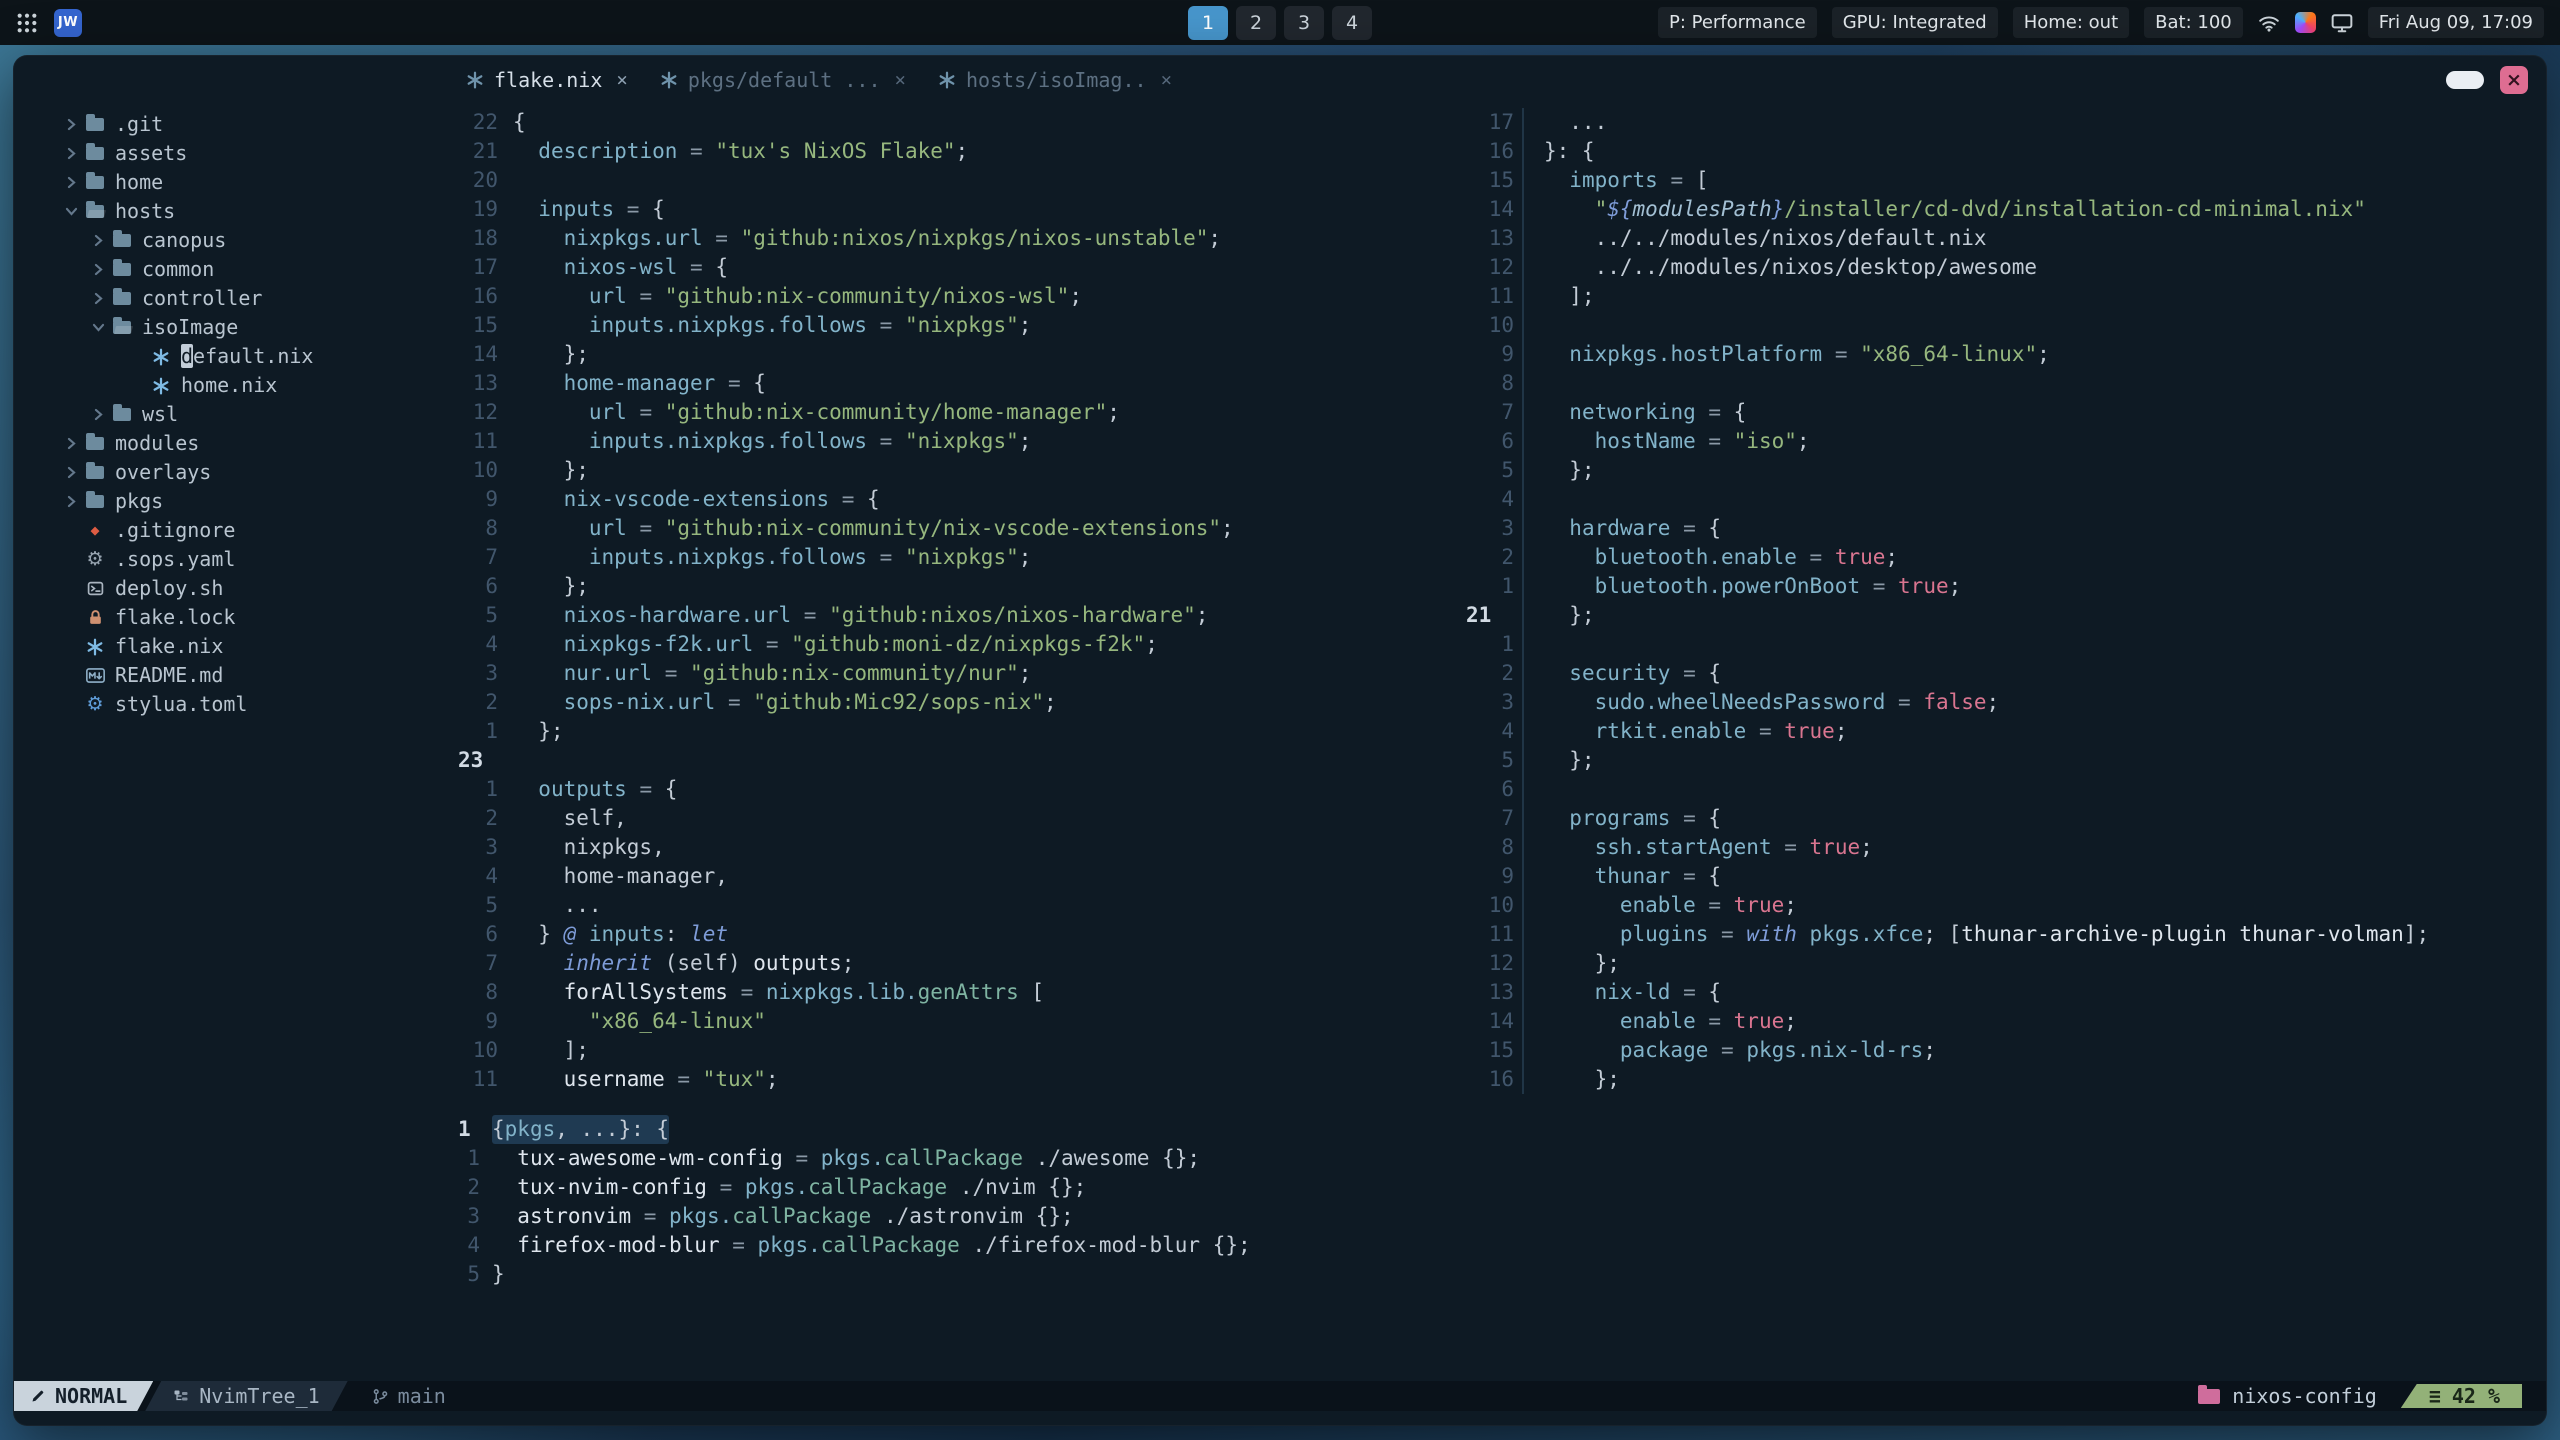 Image resolution: width=2560 pixels, height=1440 pixels. Describe the element at coordinates (547, 80) in the screenshot. I see `tab-1: flake.nix ×` at that location.